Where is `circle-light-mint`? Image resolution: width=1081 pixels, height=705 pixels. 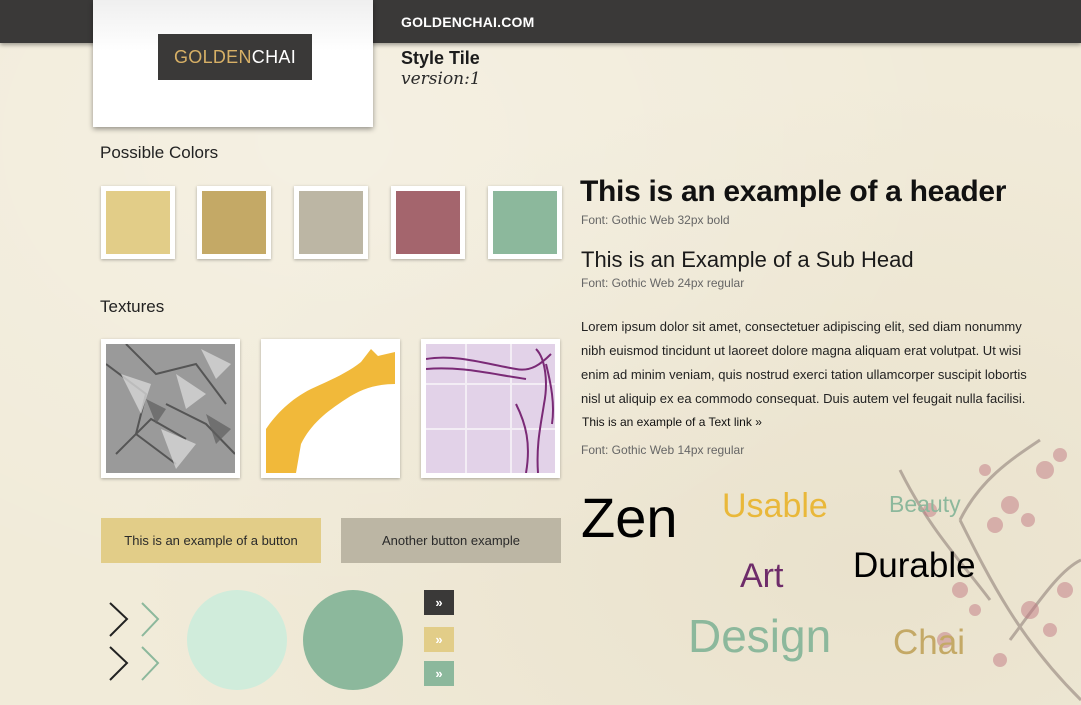 circle-light-mint is located at coordinates (237, 640).